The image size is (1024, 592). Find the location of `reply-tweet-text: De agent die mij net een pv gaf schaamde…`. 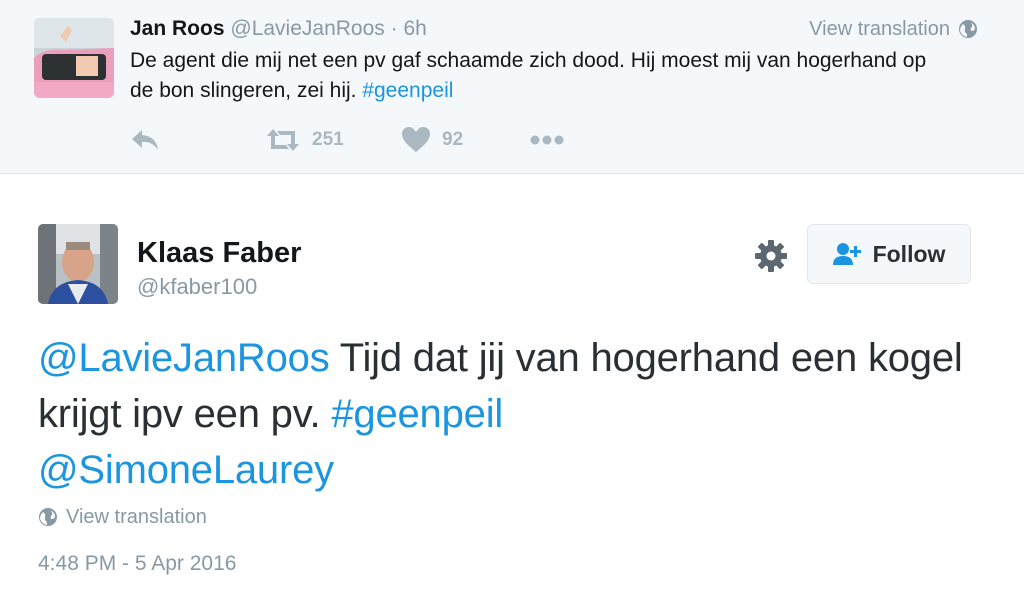

reply-tweet-text: De agent die mij net een pv gaf schaamde… is located at coordinates (540, 76).